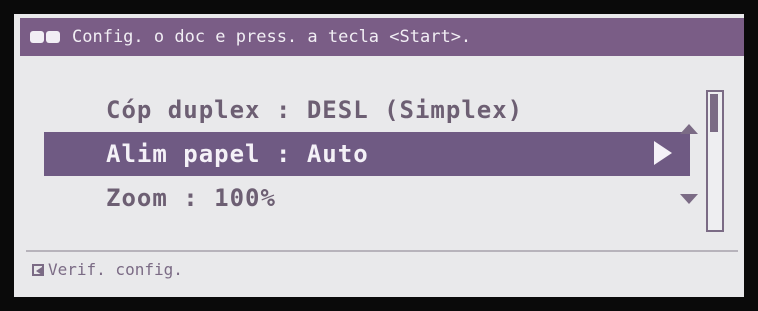 Image resolution: width=758 pixels, height=311 pixels. What do you see at coordinates (715, 161) in the screenshot?
I see `scrollbar` at bounding box center [715, 161].